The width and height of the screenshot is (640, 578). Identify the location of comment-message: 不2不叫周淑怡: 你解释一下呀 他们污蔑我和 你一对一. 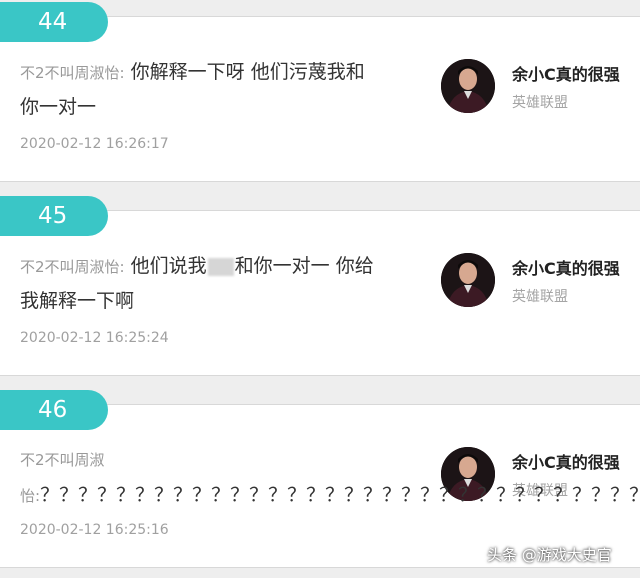
(192, 89).